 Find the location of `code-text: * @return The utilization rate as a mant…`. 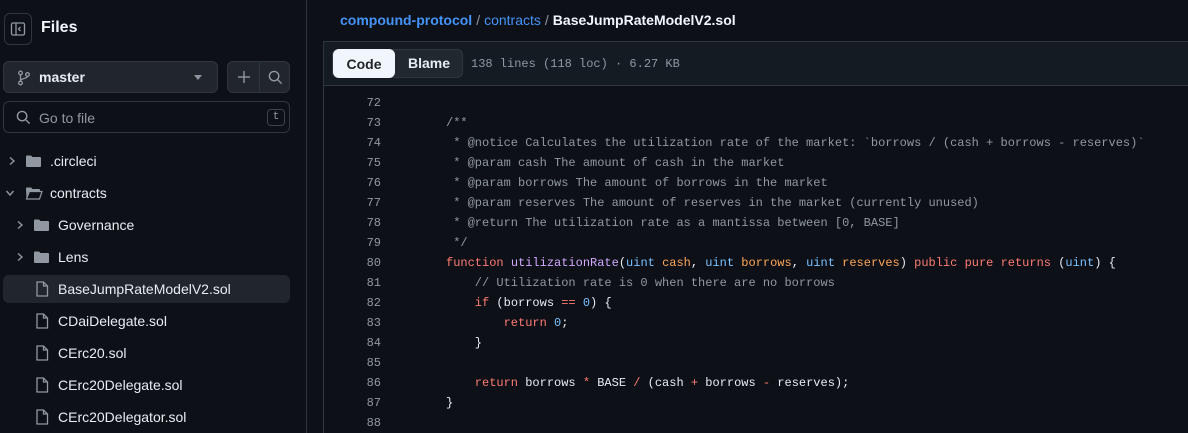

code-text: * @return The utilization rate as a mant… is located at coordinates (673, 223).